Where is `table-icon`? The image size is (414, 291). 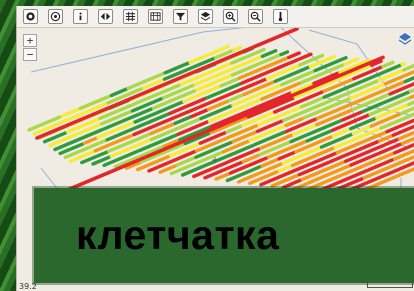
table-icon is located at coordinates (155, 16).